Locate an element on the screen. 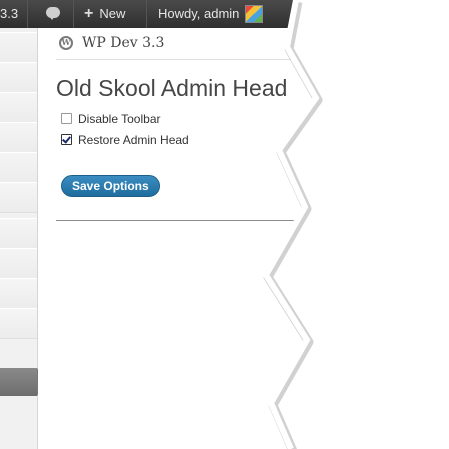  dropdown-caret-icon: ▼ is located at coordinates (429, 45).